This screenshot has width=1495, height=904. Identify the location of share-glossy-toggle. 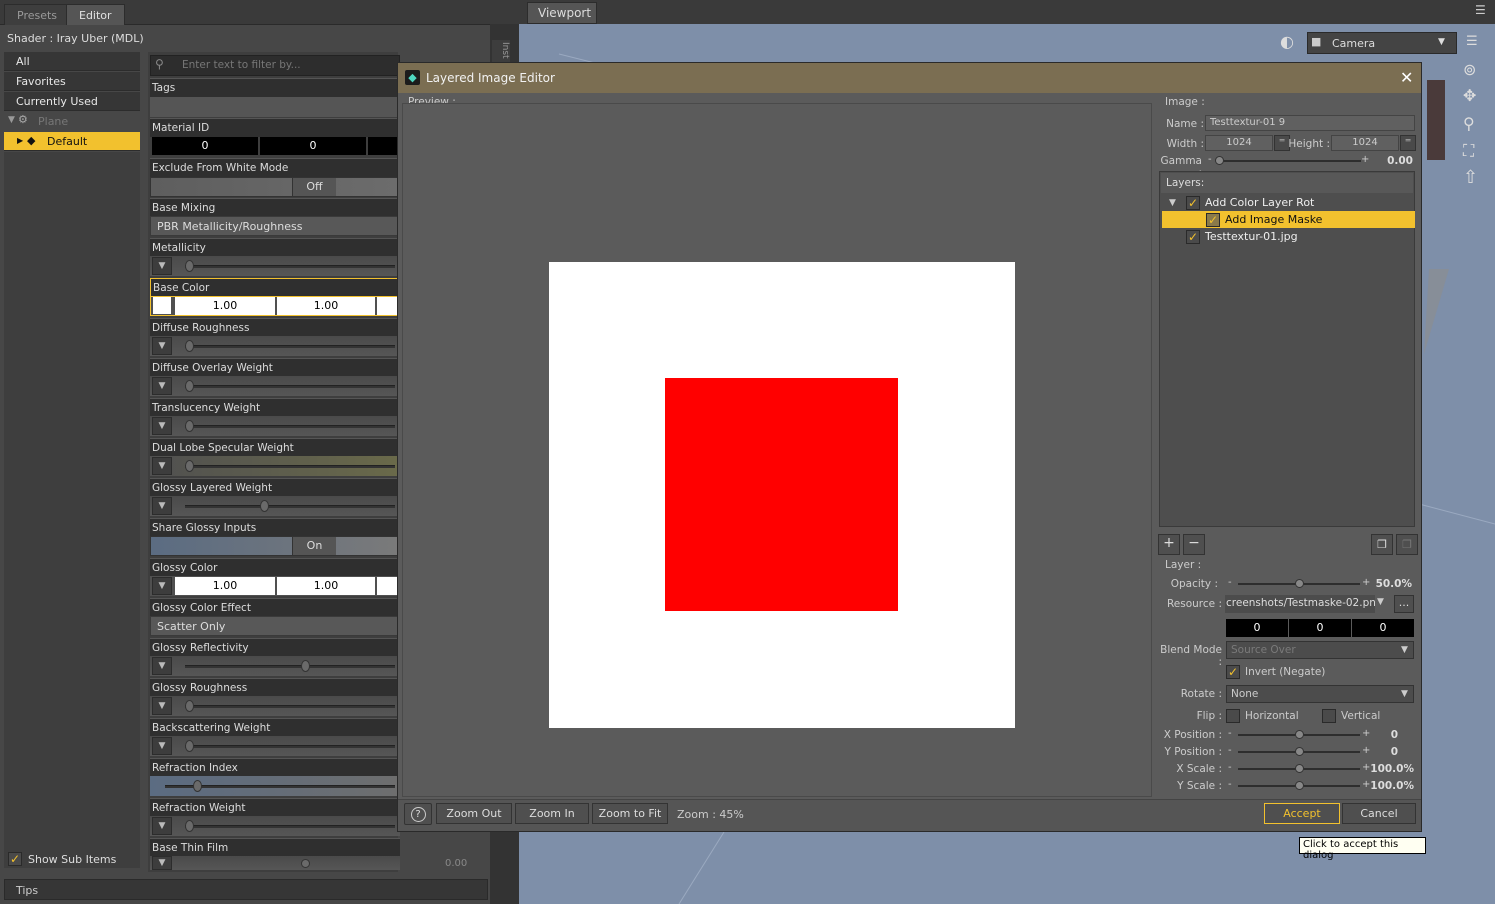
(275, 546).